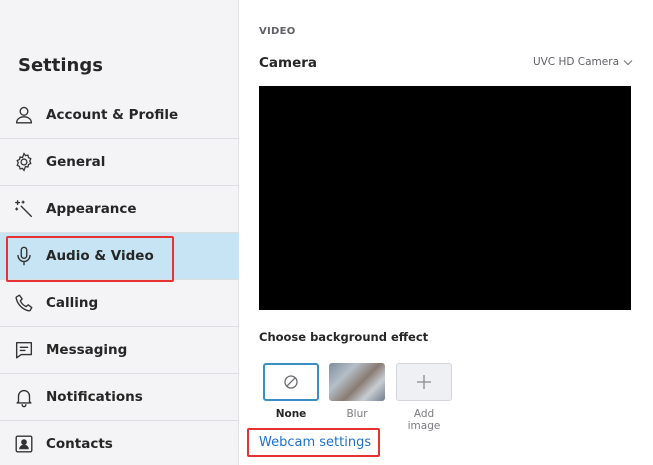 Image resolution: width=653 pixels, height=465 pixels. What do you see at coordinates (24, 209) in the screenshot?
I see `magic-wand-icon` at bounding box center [24, 209].